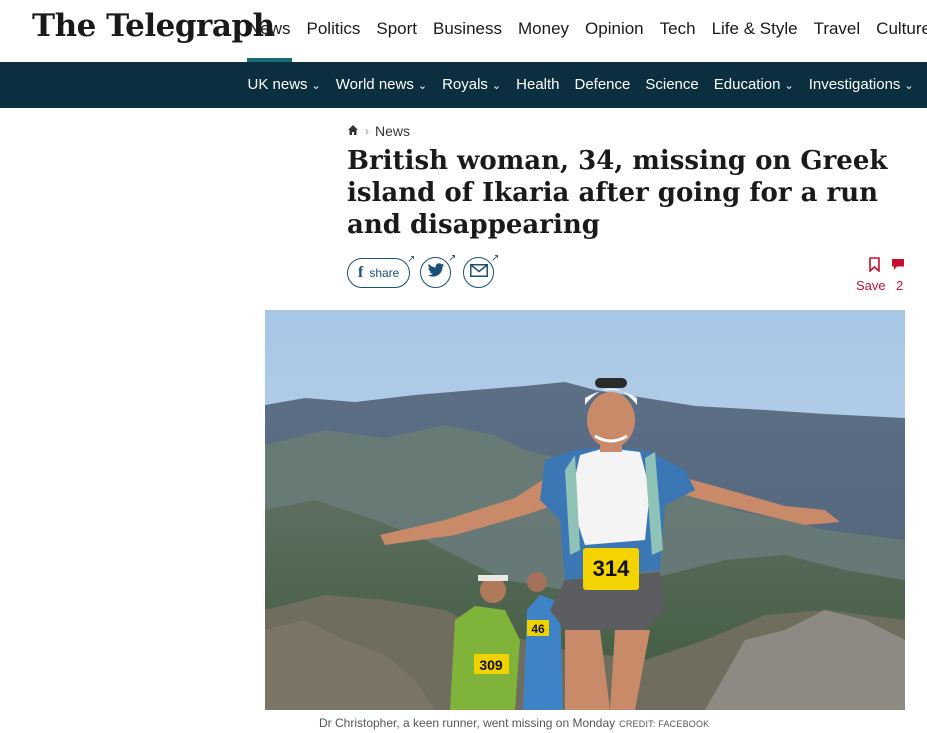  I want to click on main-nav-item-news: News, so click(269, 31).